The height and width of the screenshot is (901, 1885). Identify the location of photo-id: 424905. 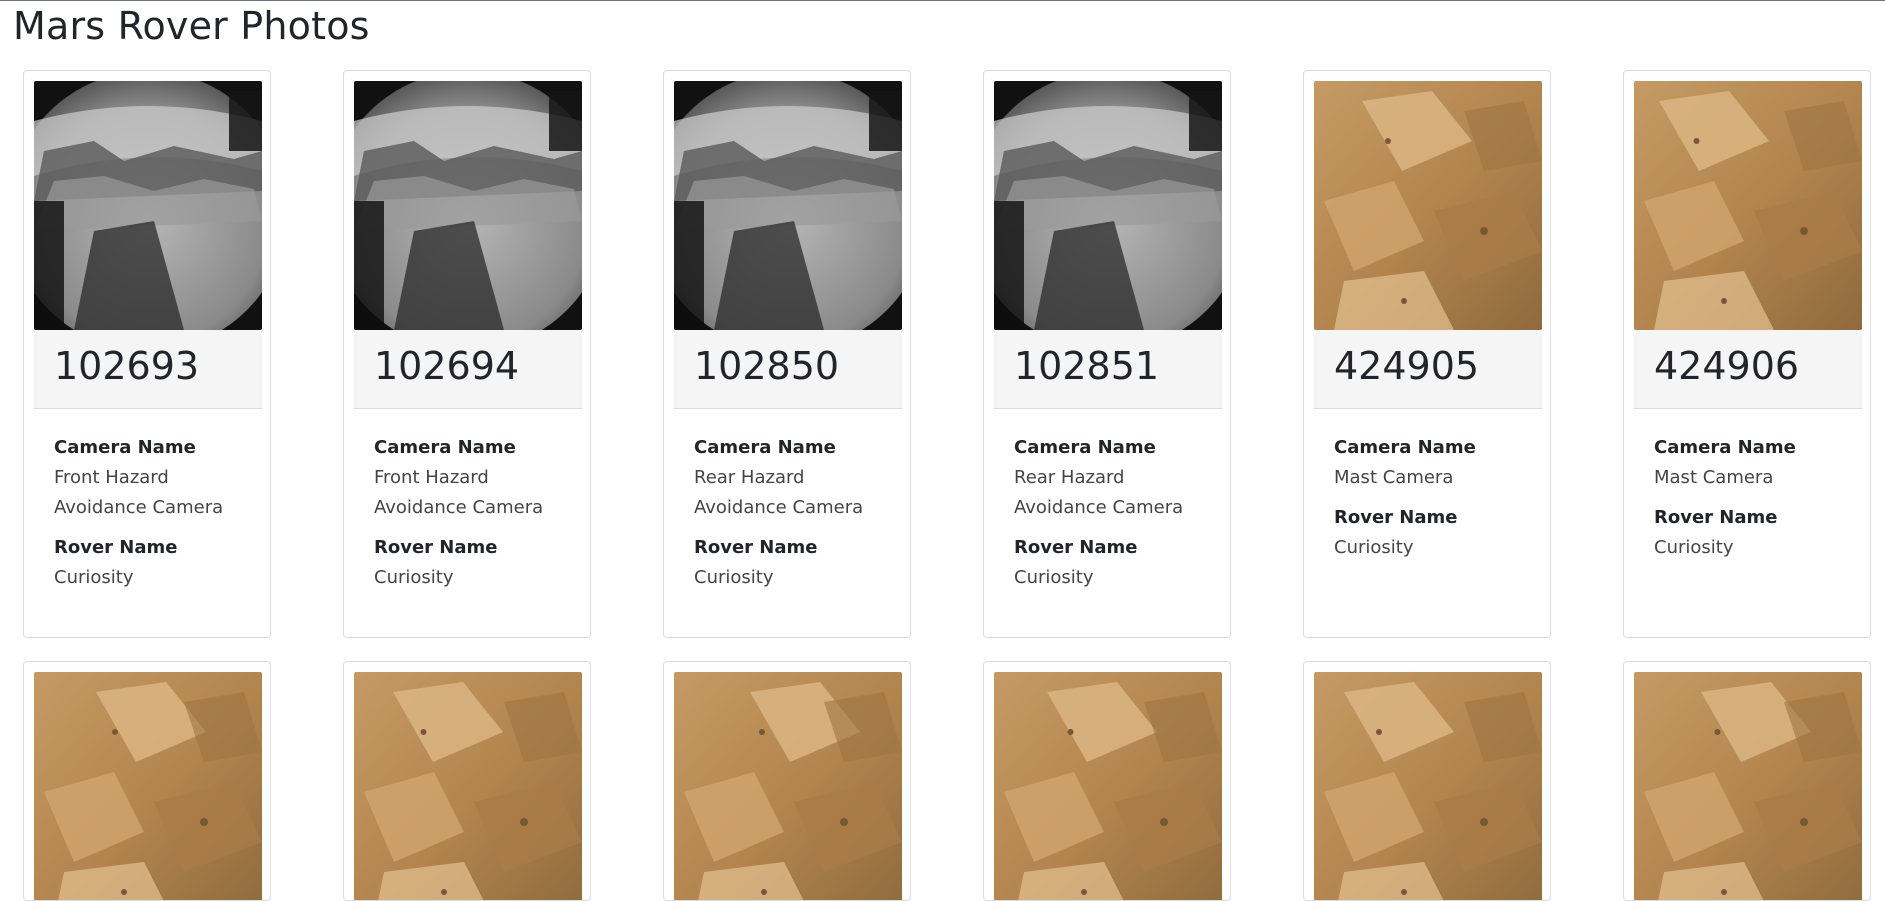
(1407, 366).